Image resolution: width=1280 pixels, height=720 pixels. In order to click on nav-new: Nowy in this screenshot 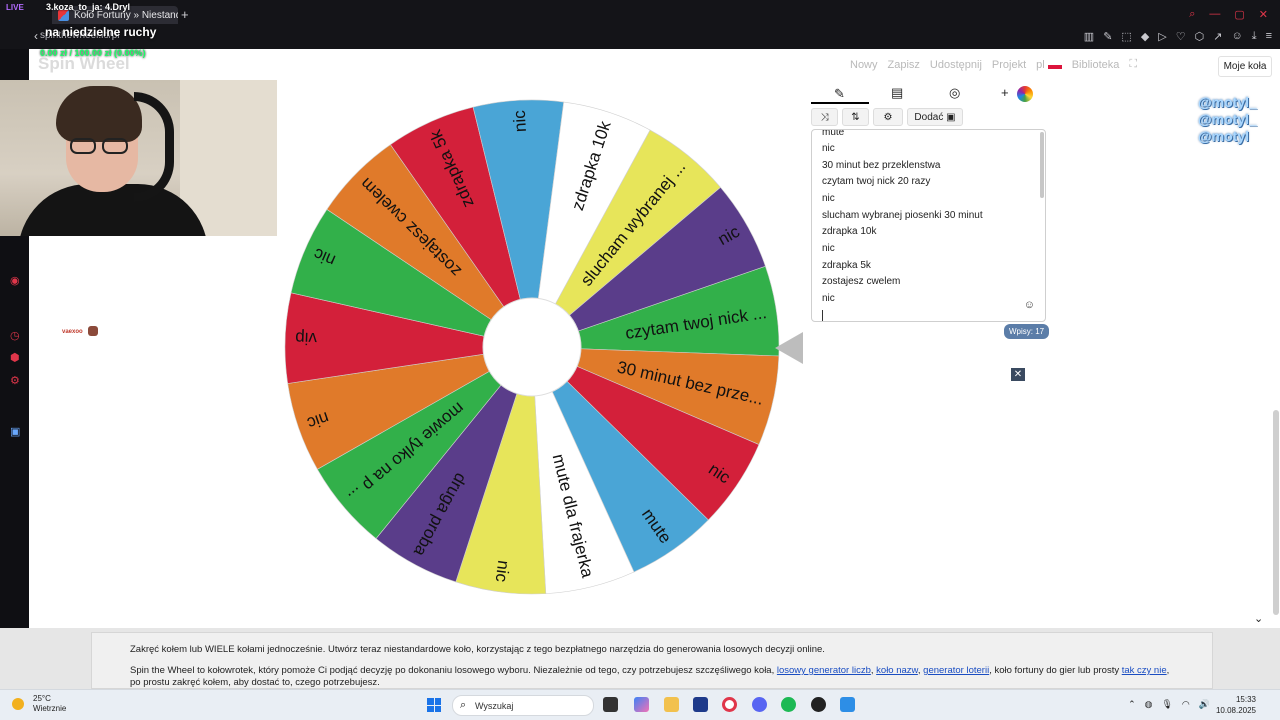, I will do `click(864, 65)`.